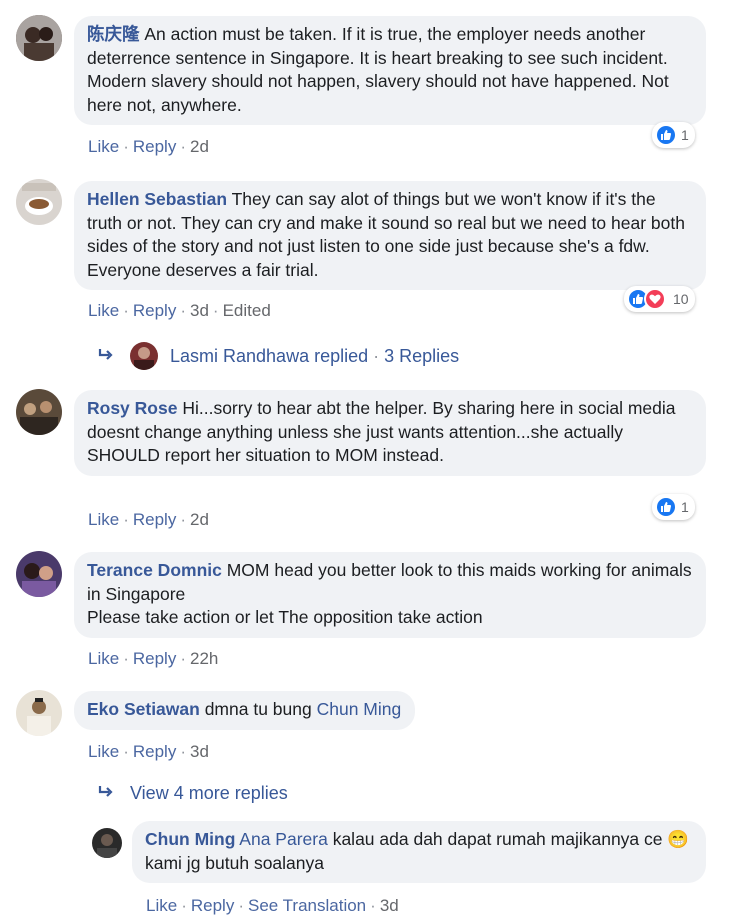 The width and height of the screenshot is (750, 916). I want to click on comment-actions: Like · Reply · 3d, so click(148, 752).